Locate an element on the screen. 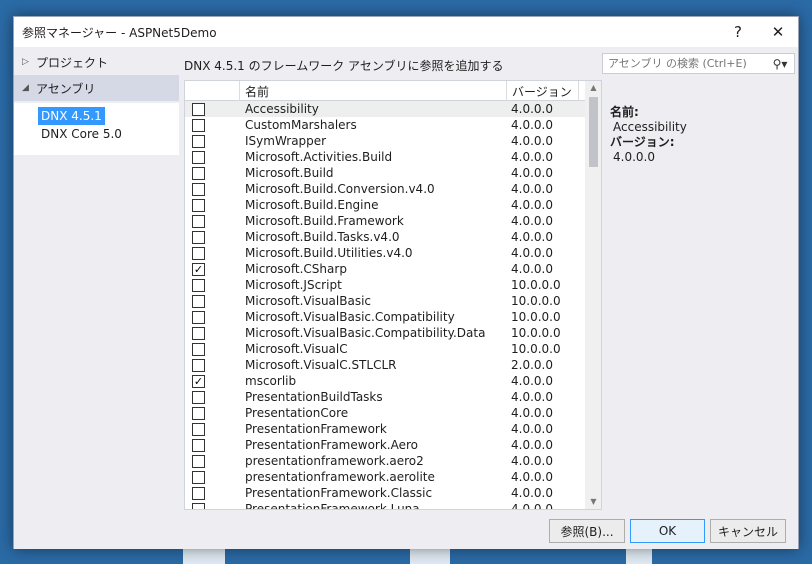  table-row: PresentationFramework.Luna 4.0.0.0 is located at coordinates (385, 505).